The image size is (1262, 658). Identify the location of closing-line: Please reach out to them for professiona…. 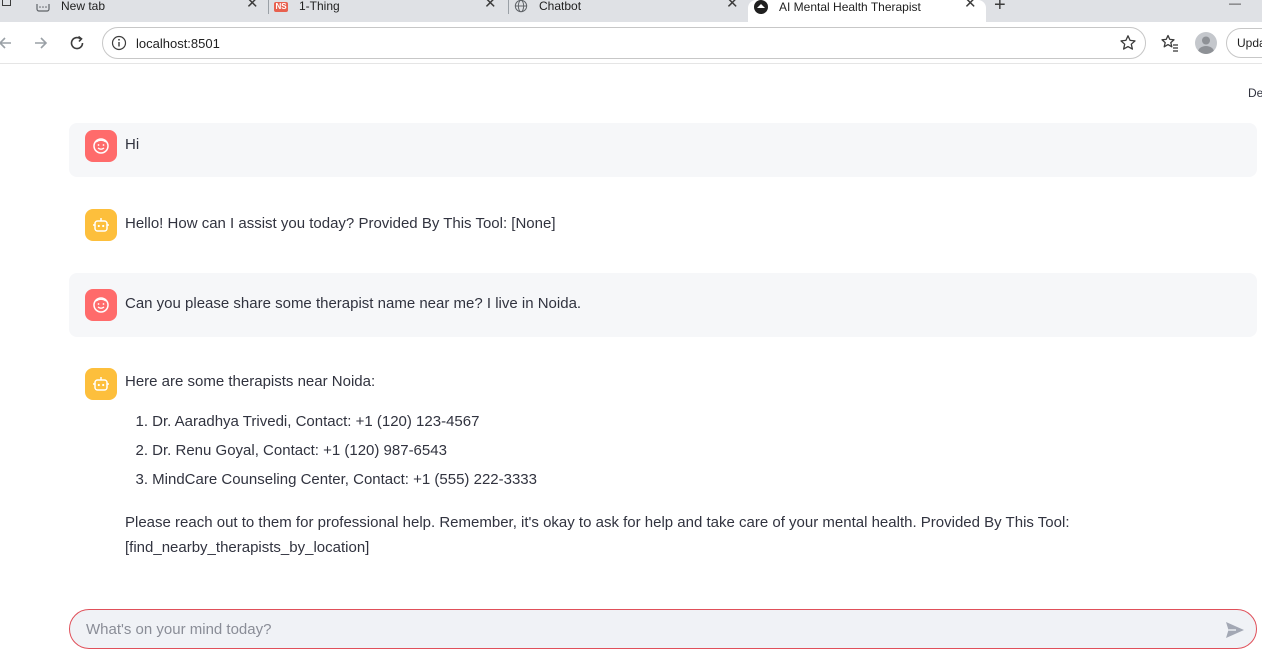
(597, 522).